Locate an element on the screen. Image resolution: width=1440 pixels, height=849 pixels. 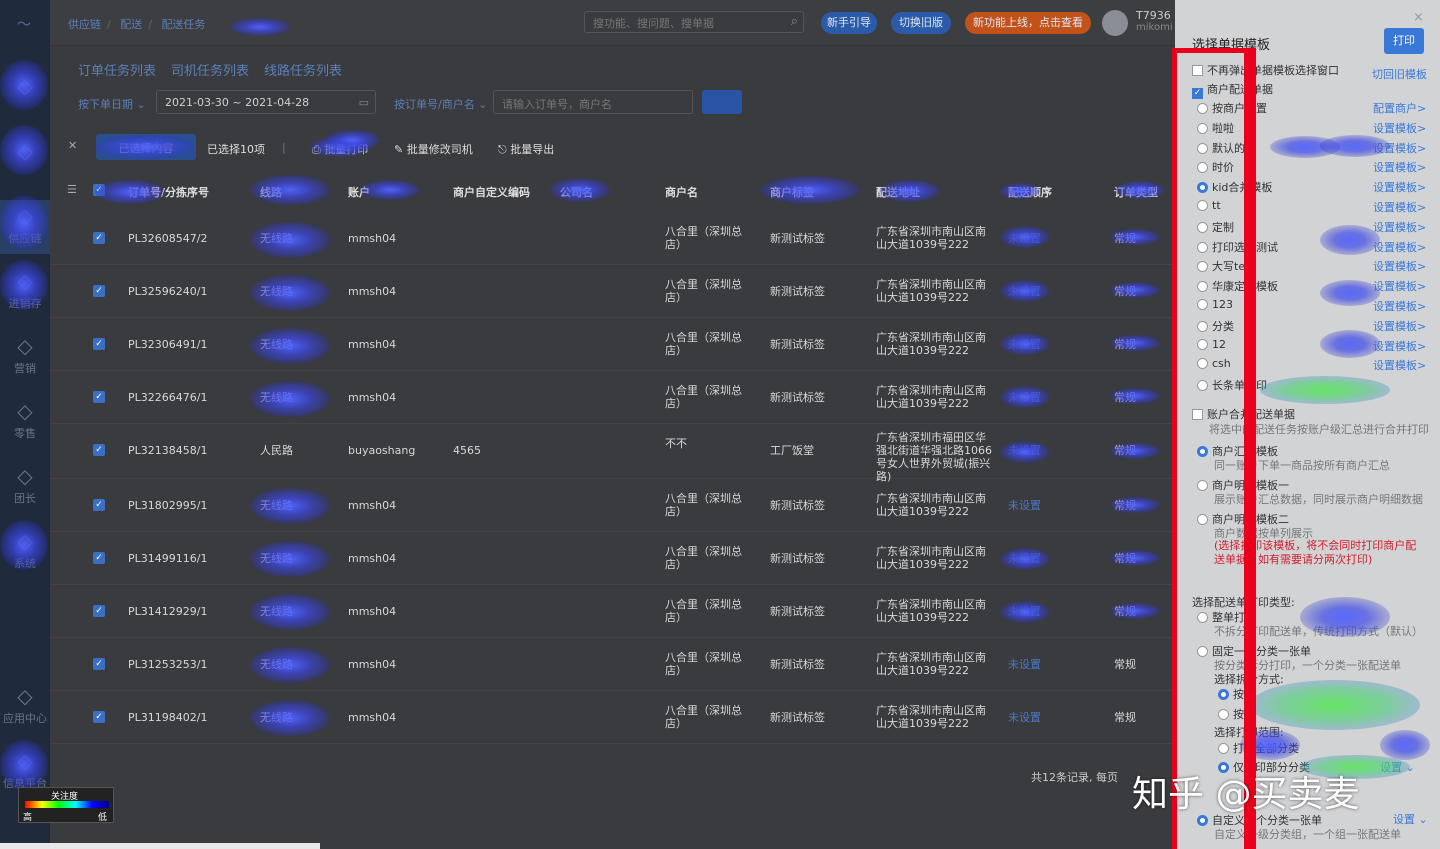
breadcrumb: 供应链 / 配送 / 配送任务 is located at coordinates (137, 24).